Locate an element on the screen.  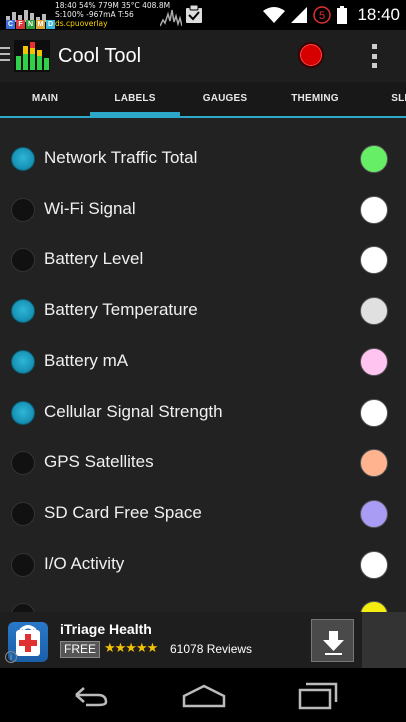
list-item-label: I/O Activity is located at coordinates (84, 563).